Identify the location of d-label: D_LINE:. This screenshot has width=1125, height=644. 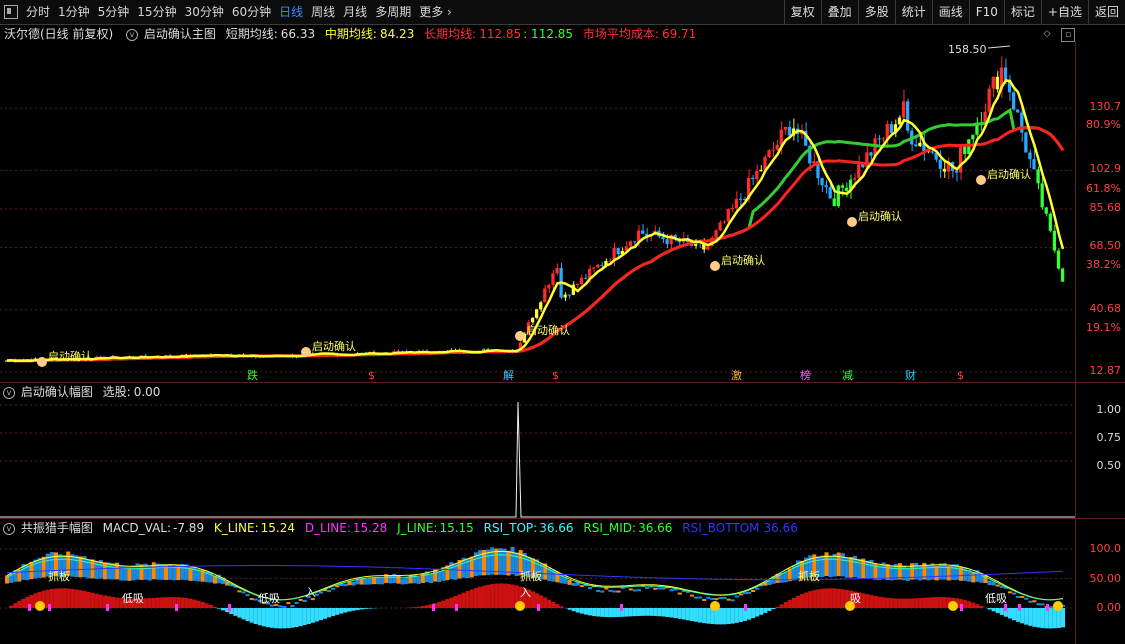
(327, 528).